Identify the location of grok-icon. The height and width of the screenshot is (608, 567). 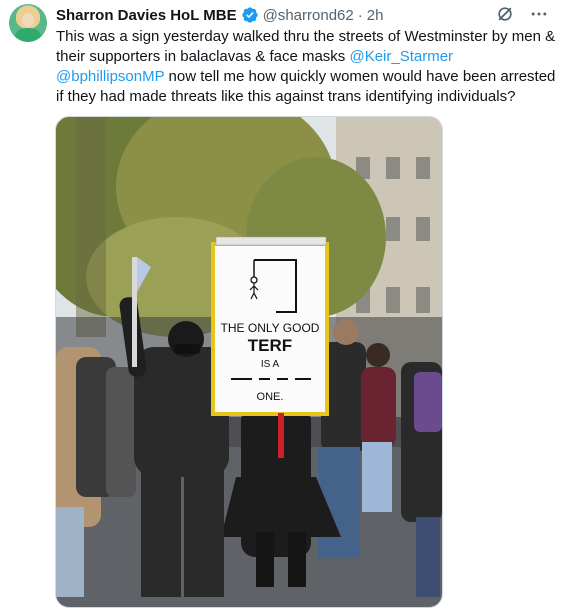
(505, 14).